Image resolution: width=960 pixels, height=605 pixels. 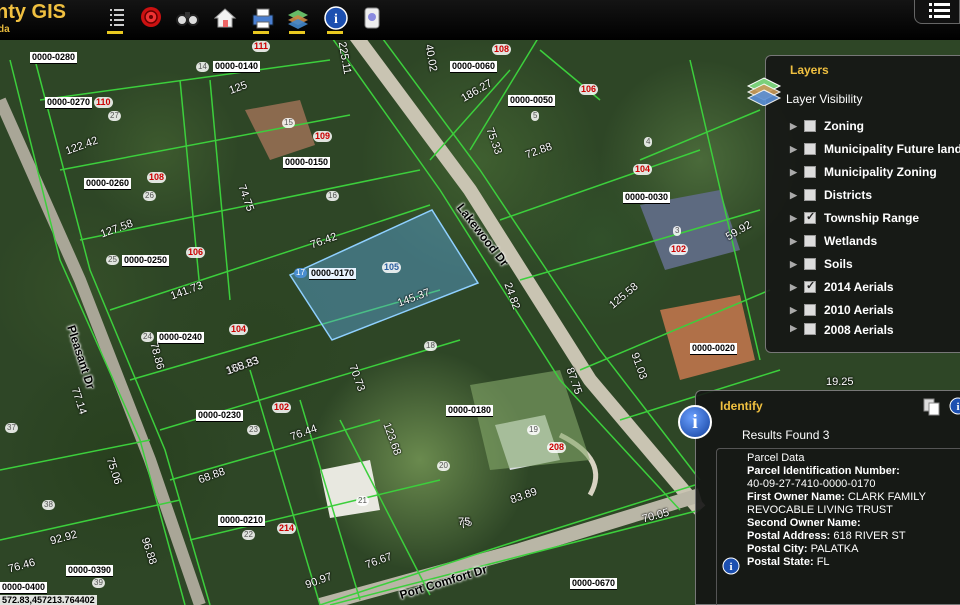 I want to click on print-icon, so click(x=262, y=20).